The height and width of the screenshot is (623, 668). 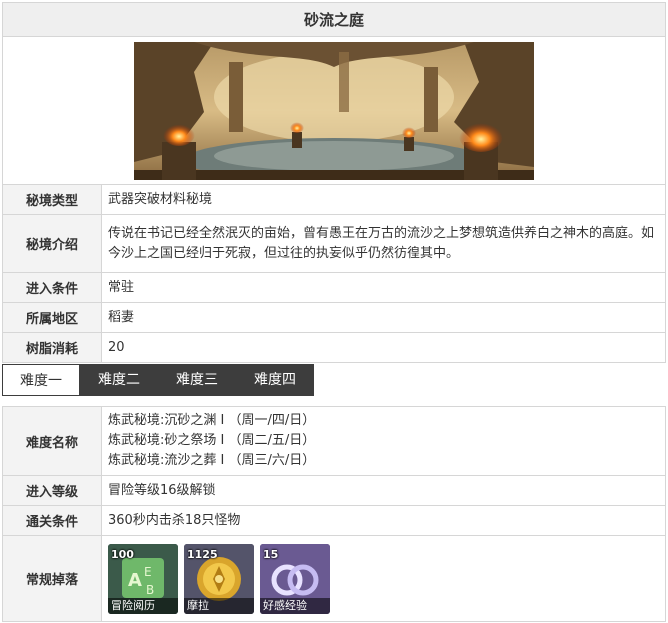 I want to click on difficulty-name-line: 炼武秘境:砂之祭场 Ⅰ （周二/五/日）, so click(x=212, y=440).